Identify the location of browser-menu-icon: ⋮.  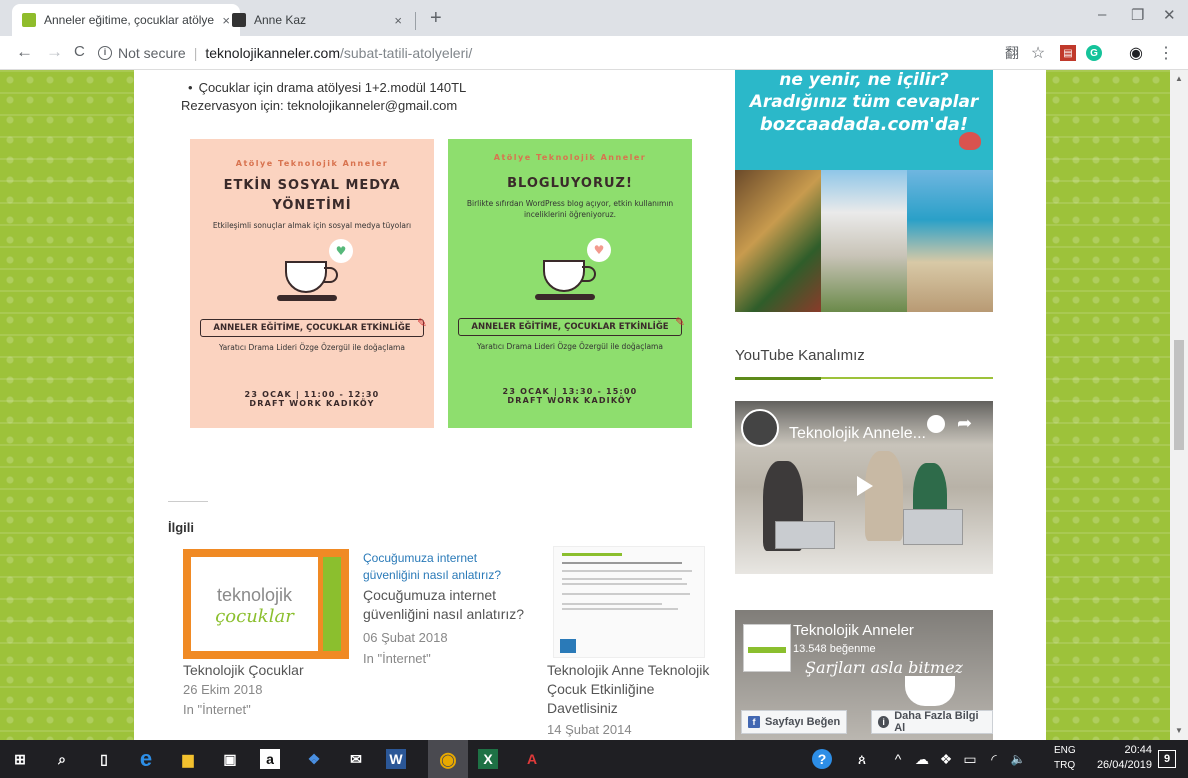
(1166, 53).